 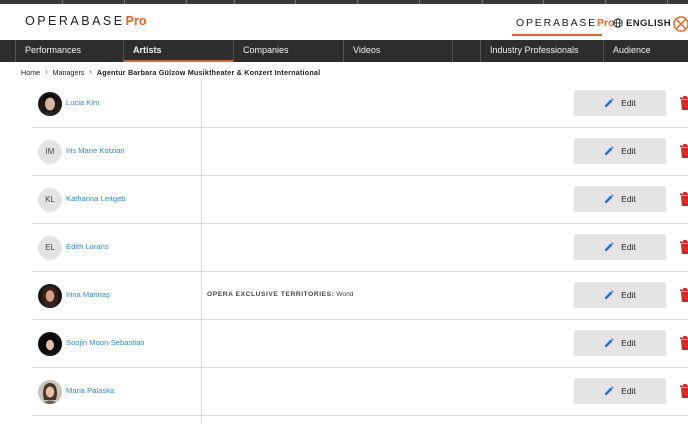 I want to click on language-label: ENGLISH, so click(x=649, y=23).